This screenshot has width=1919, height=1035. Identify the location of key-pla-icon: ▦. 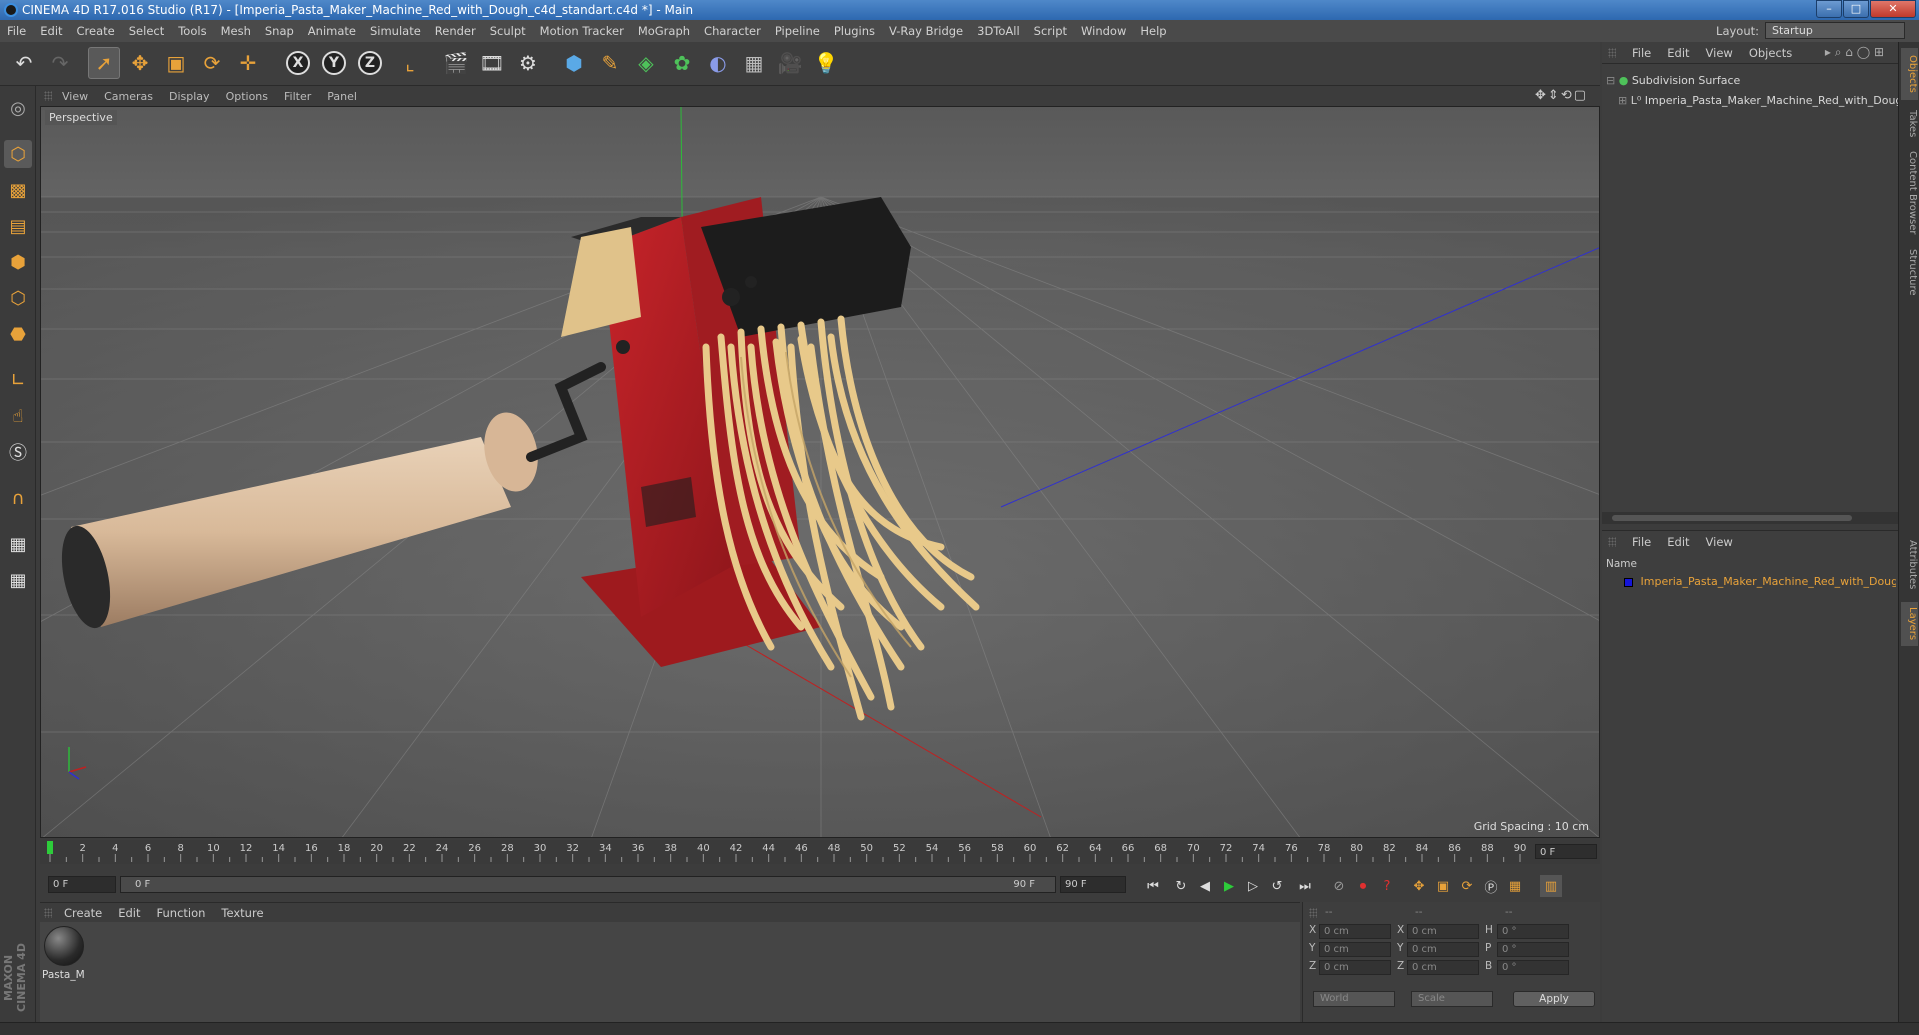
(1515, 886).